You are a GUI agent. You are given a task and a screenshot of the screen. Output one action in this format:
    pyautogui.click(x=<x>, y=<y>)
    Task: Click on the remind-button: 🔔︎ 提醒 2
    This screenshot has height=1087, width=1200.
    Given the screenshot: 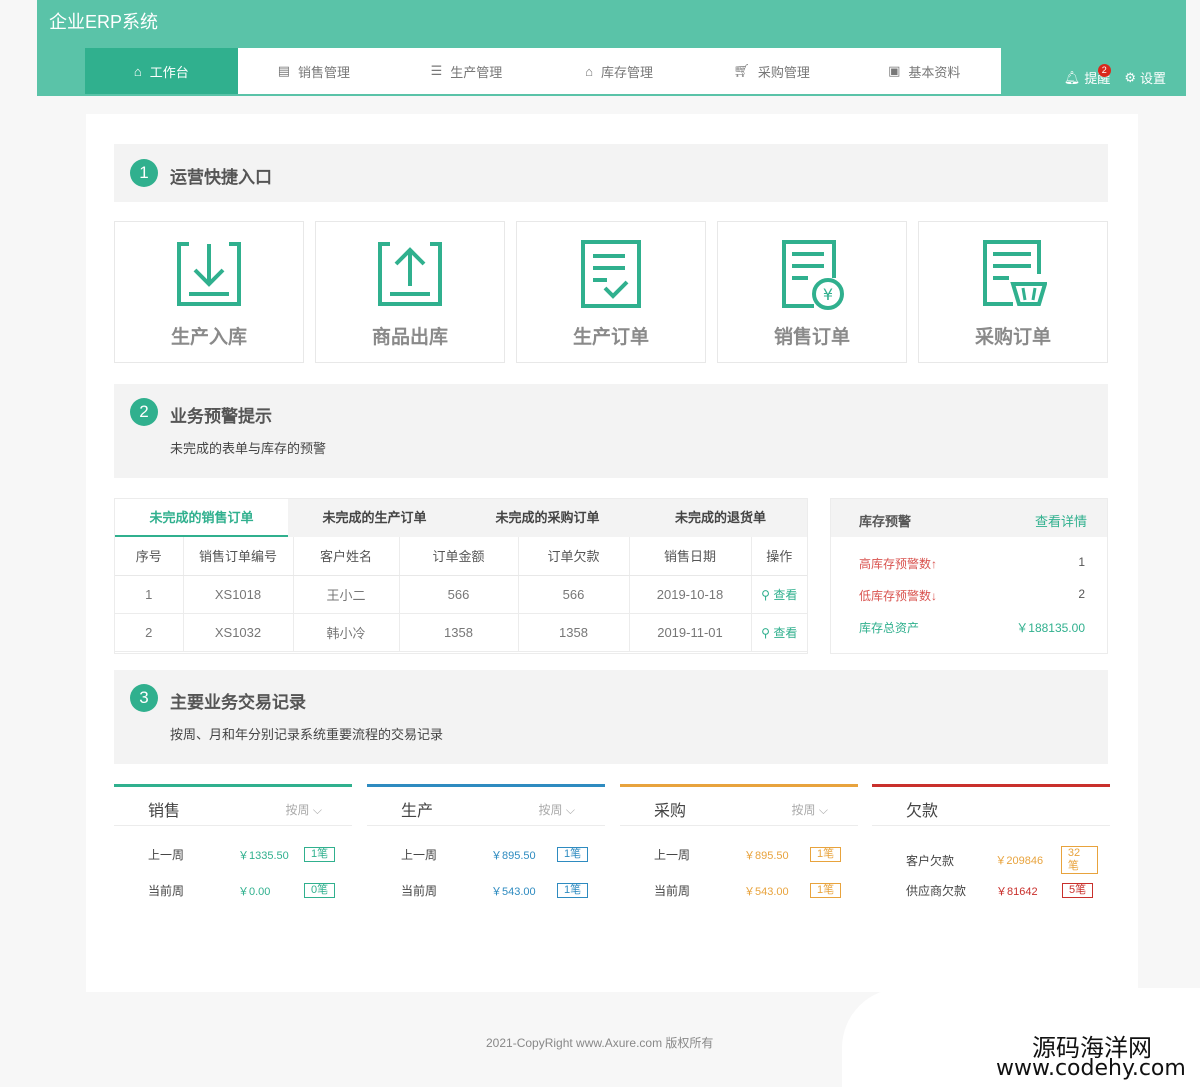 What is the action you would take?
    pyautogui.click(x=1087, y=75)
    